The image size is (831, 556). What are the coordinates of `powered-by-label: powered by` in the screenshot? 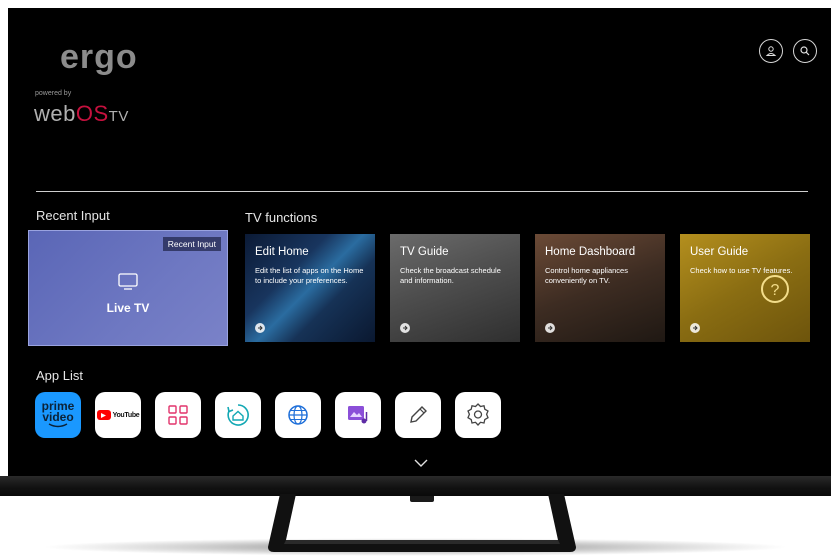 It's located at (53, 93).